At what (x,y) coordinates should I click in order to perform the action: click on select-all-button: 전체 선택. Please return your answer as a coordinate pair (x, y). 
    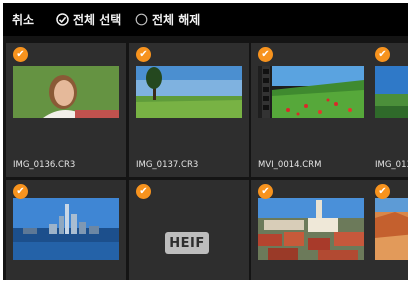
    Looking at the image, I should click on (88, 19).